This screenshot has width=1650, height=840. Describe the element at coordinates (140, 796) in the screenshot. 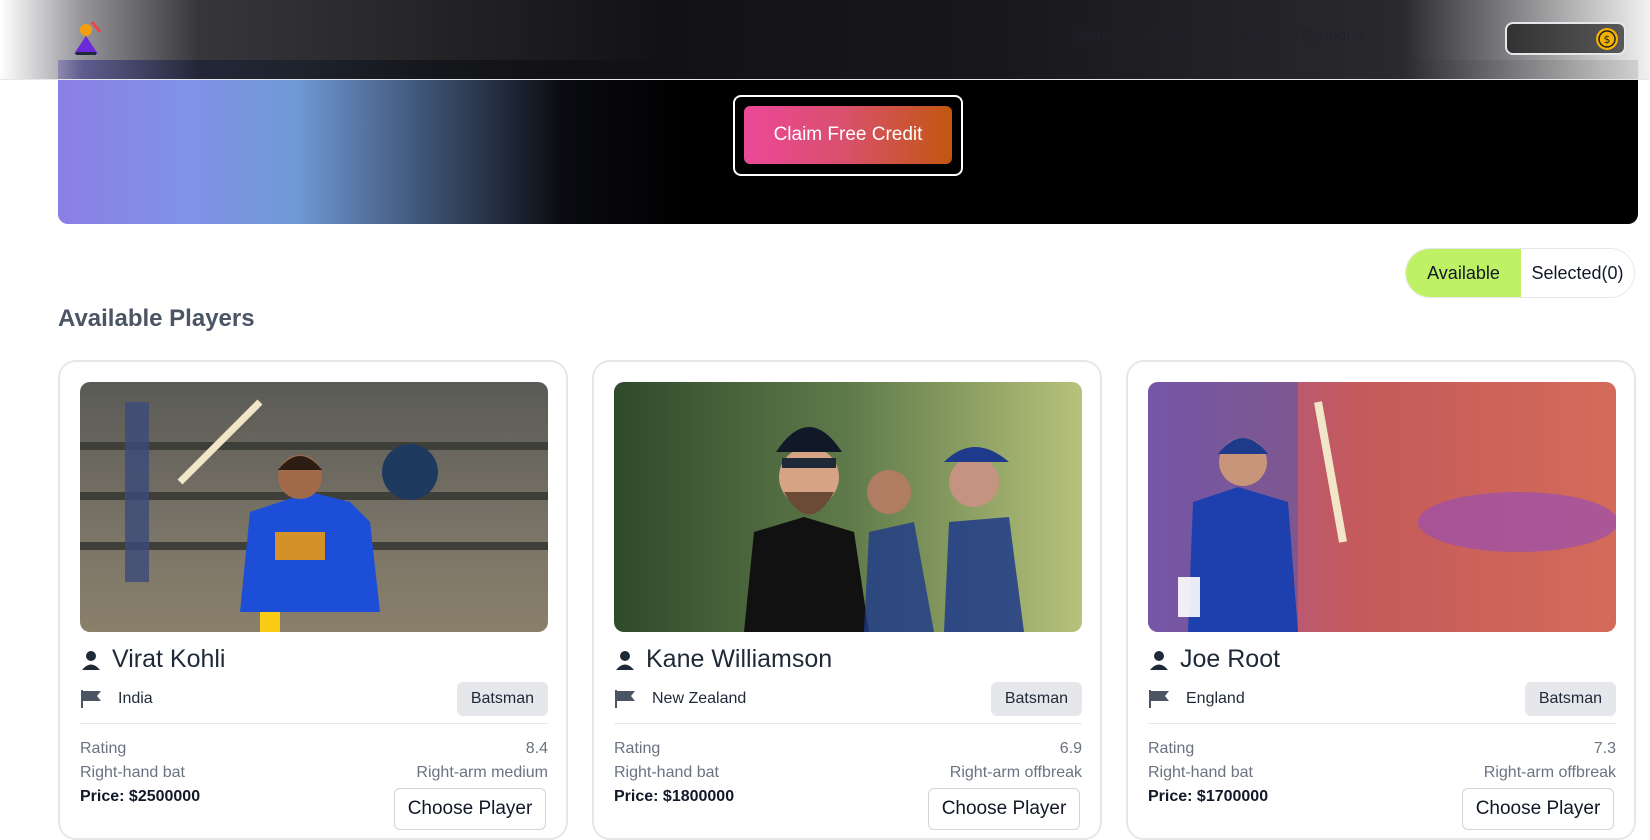

I see `player-price: Price: $2500000` at that location.